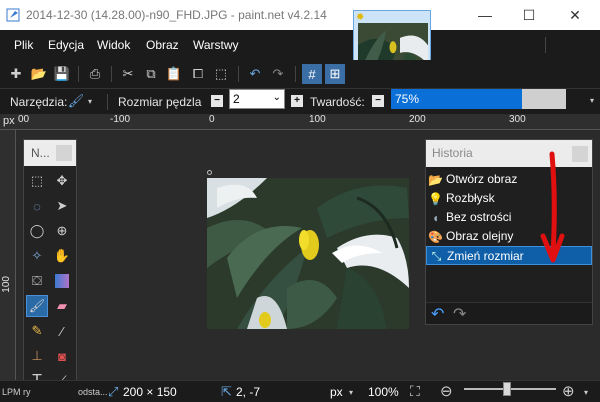 The image size is (600, 402). I want to click on brush-size-increase-button: +, so click(297, 101).